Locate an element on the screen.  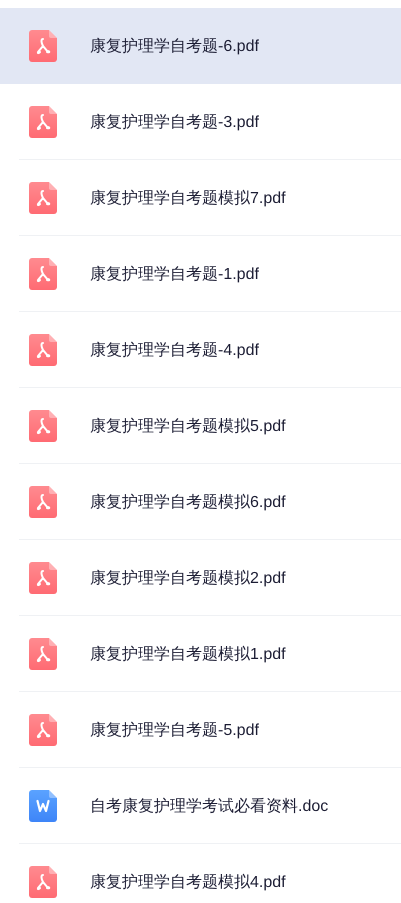
file-name: 康复护理学自考题-5.pdf is located at coordinates (174, 730).